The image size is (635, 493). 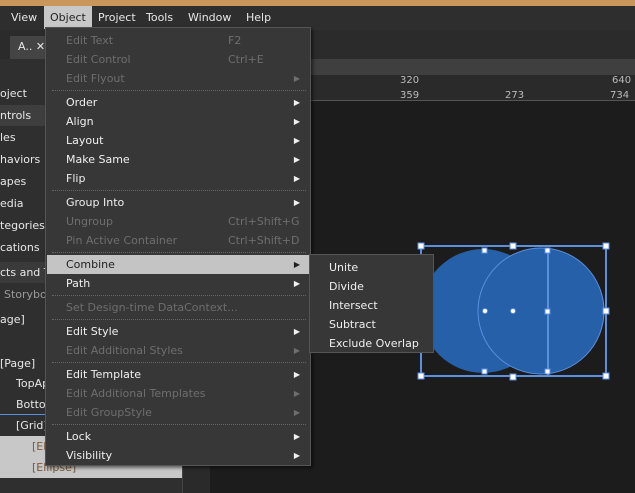 What do you see at coordinates (472, 88) in the screenshot?
I see `horizontal-ruler: 320 640 359 273 734` at bounding box center [472, 88].